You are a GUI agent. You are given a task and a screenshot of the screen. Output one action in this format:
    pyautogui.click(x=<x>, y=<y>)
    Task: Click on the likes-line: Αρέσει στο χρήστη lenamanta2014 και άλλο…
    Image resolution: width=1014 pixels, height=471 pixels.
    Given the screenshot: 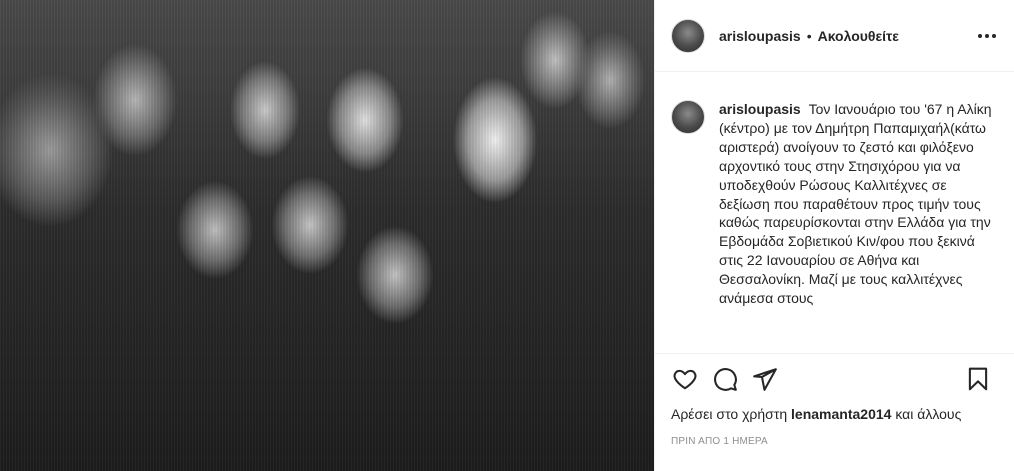 What is the action you would take?
    pyautogui.click(x=834, y=414)
    